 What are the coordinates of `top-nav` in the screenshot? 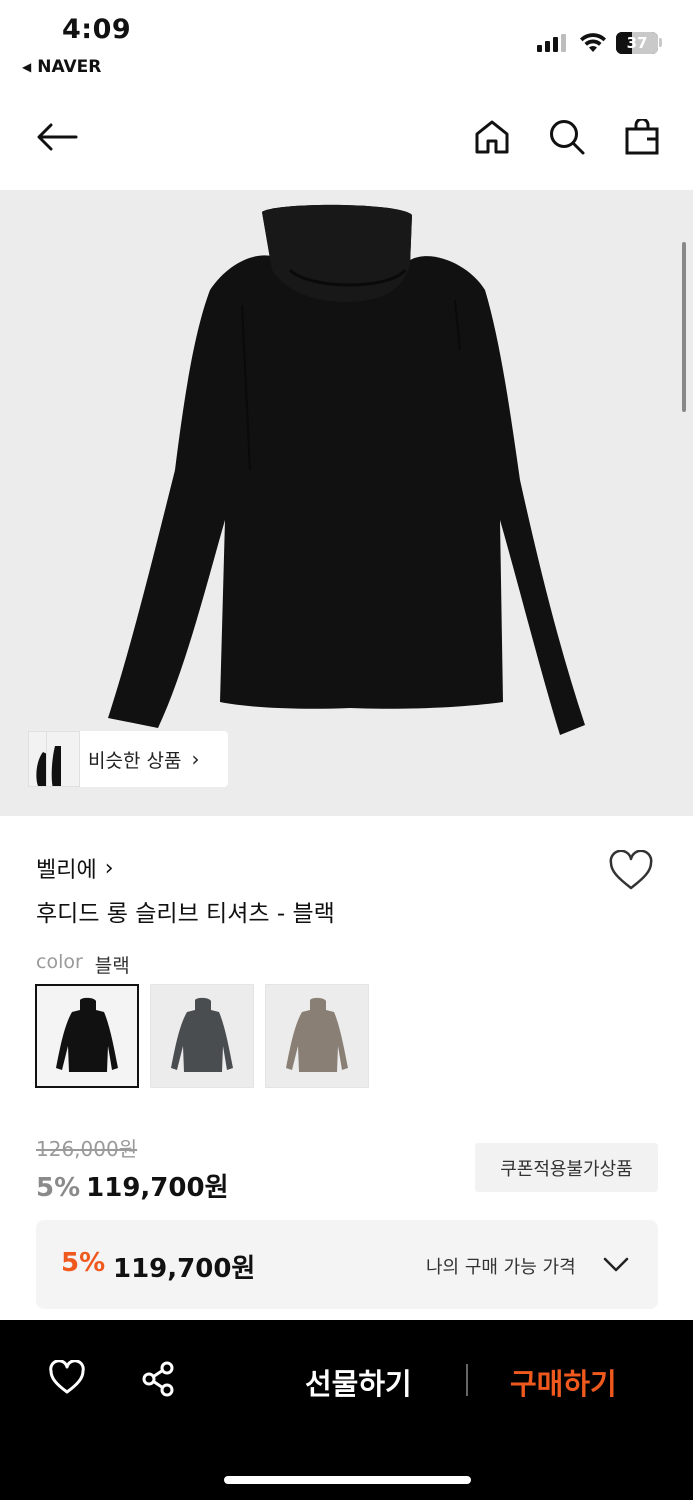 It's located at (346, 144).